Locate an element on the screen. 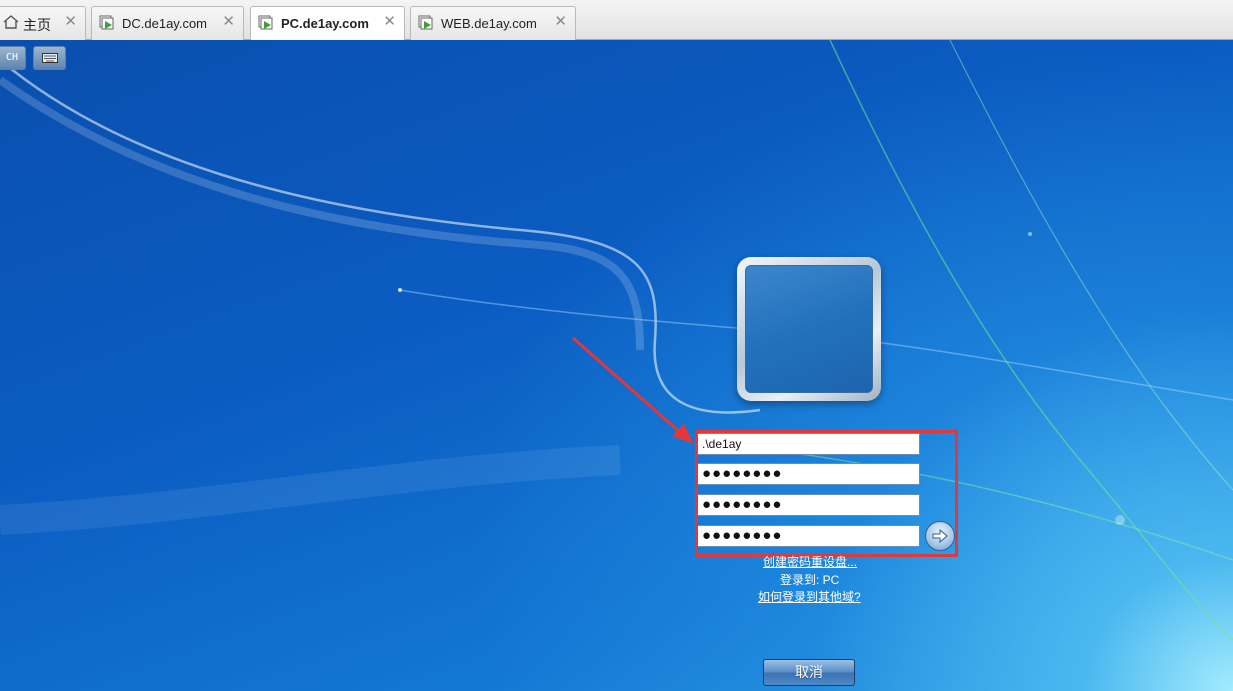 The image size is (1233, 691). login-to-text: 登录到: PC is located at coordinates (810, 580).